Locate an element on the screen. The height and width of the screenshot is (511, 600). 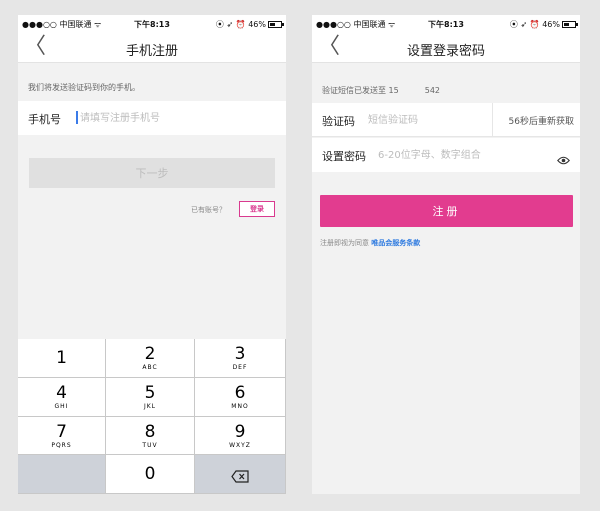
next-button: 下一步 is located at coordinates (152, 173).